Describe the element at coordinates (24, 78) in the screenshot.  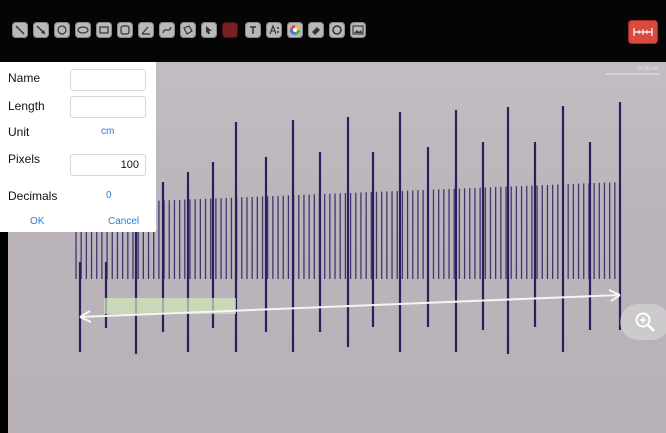
I see `name-label: Name` at that location.